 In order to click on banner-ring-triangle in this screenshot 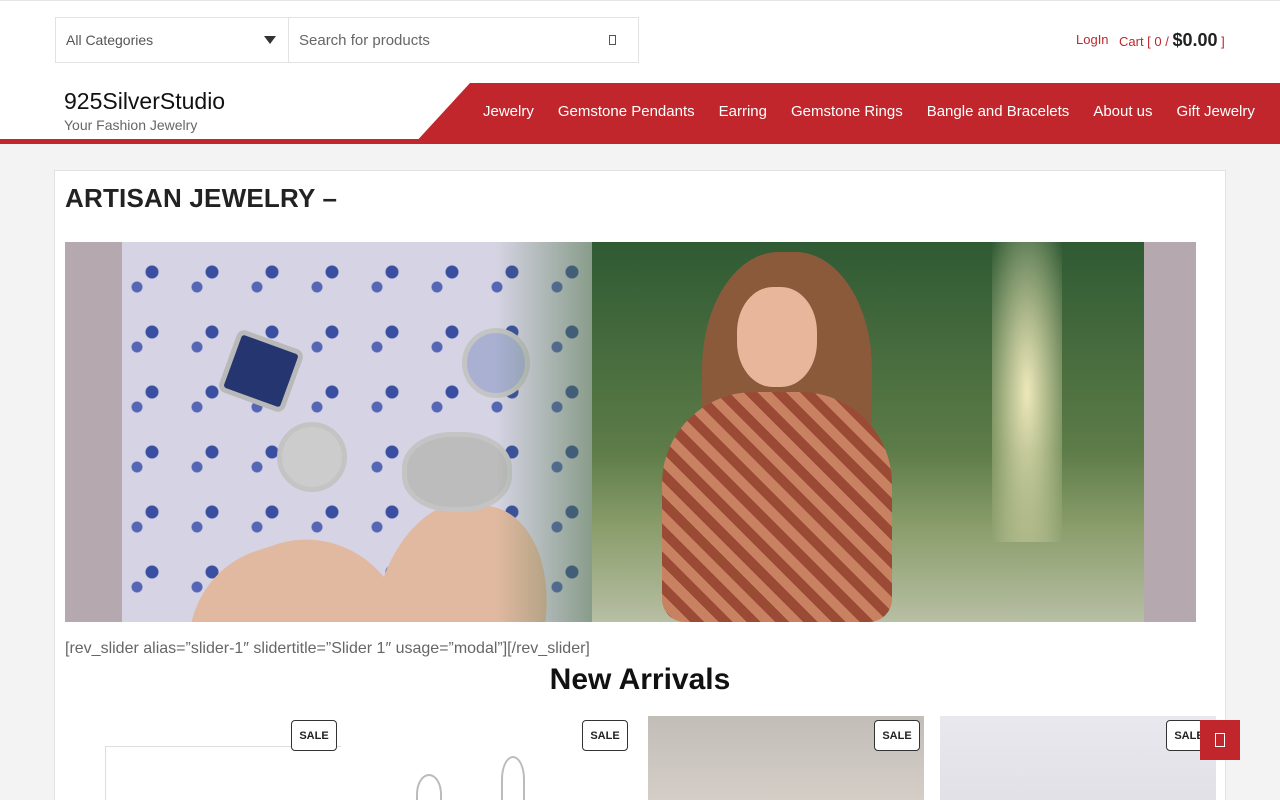, I will do `click(261, 371)`.